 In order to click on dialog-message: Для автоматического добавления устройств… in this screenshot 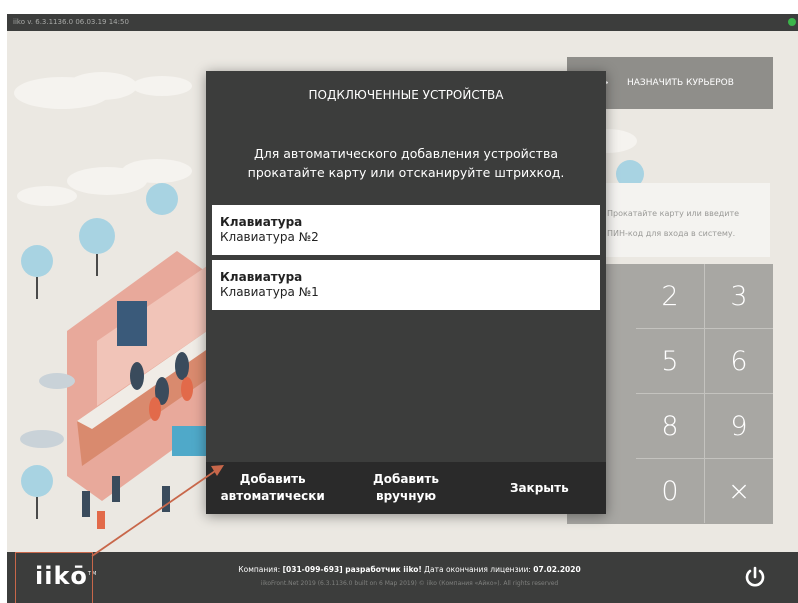, I will do `click(406, 163)`.